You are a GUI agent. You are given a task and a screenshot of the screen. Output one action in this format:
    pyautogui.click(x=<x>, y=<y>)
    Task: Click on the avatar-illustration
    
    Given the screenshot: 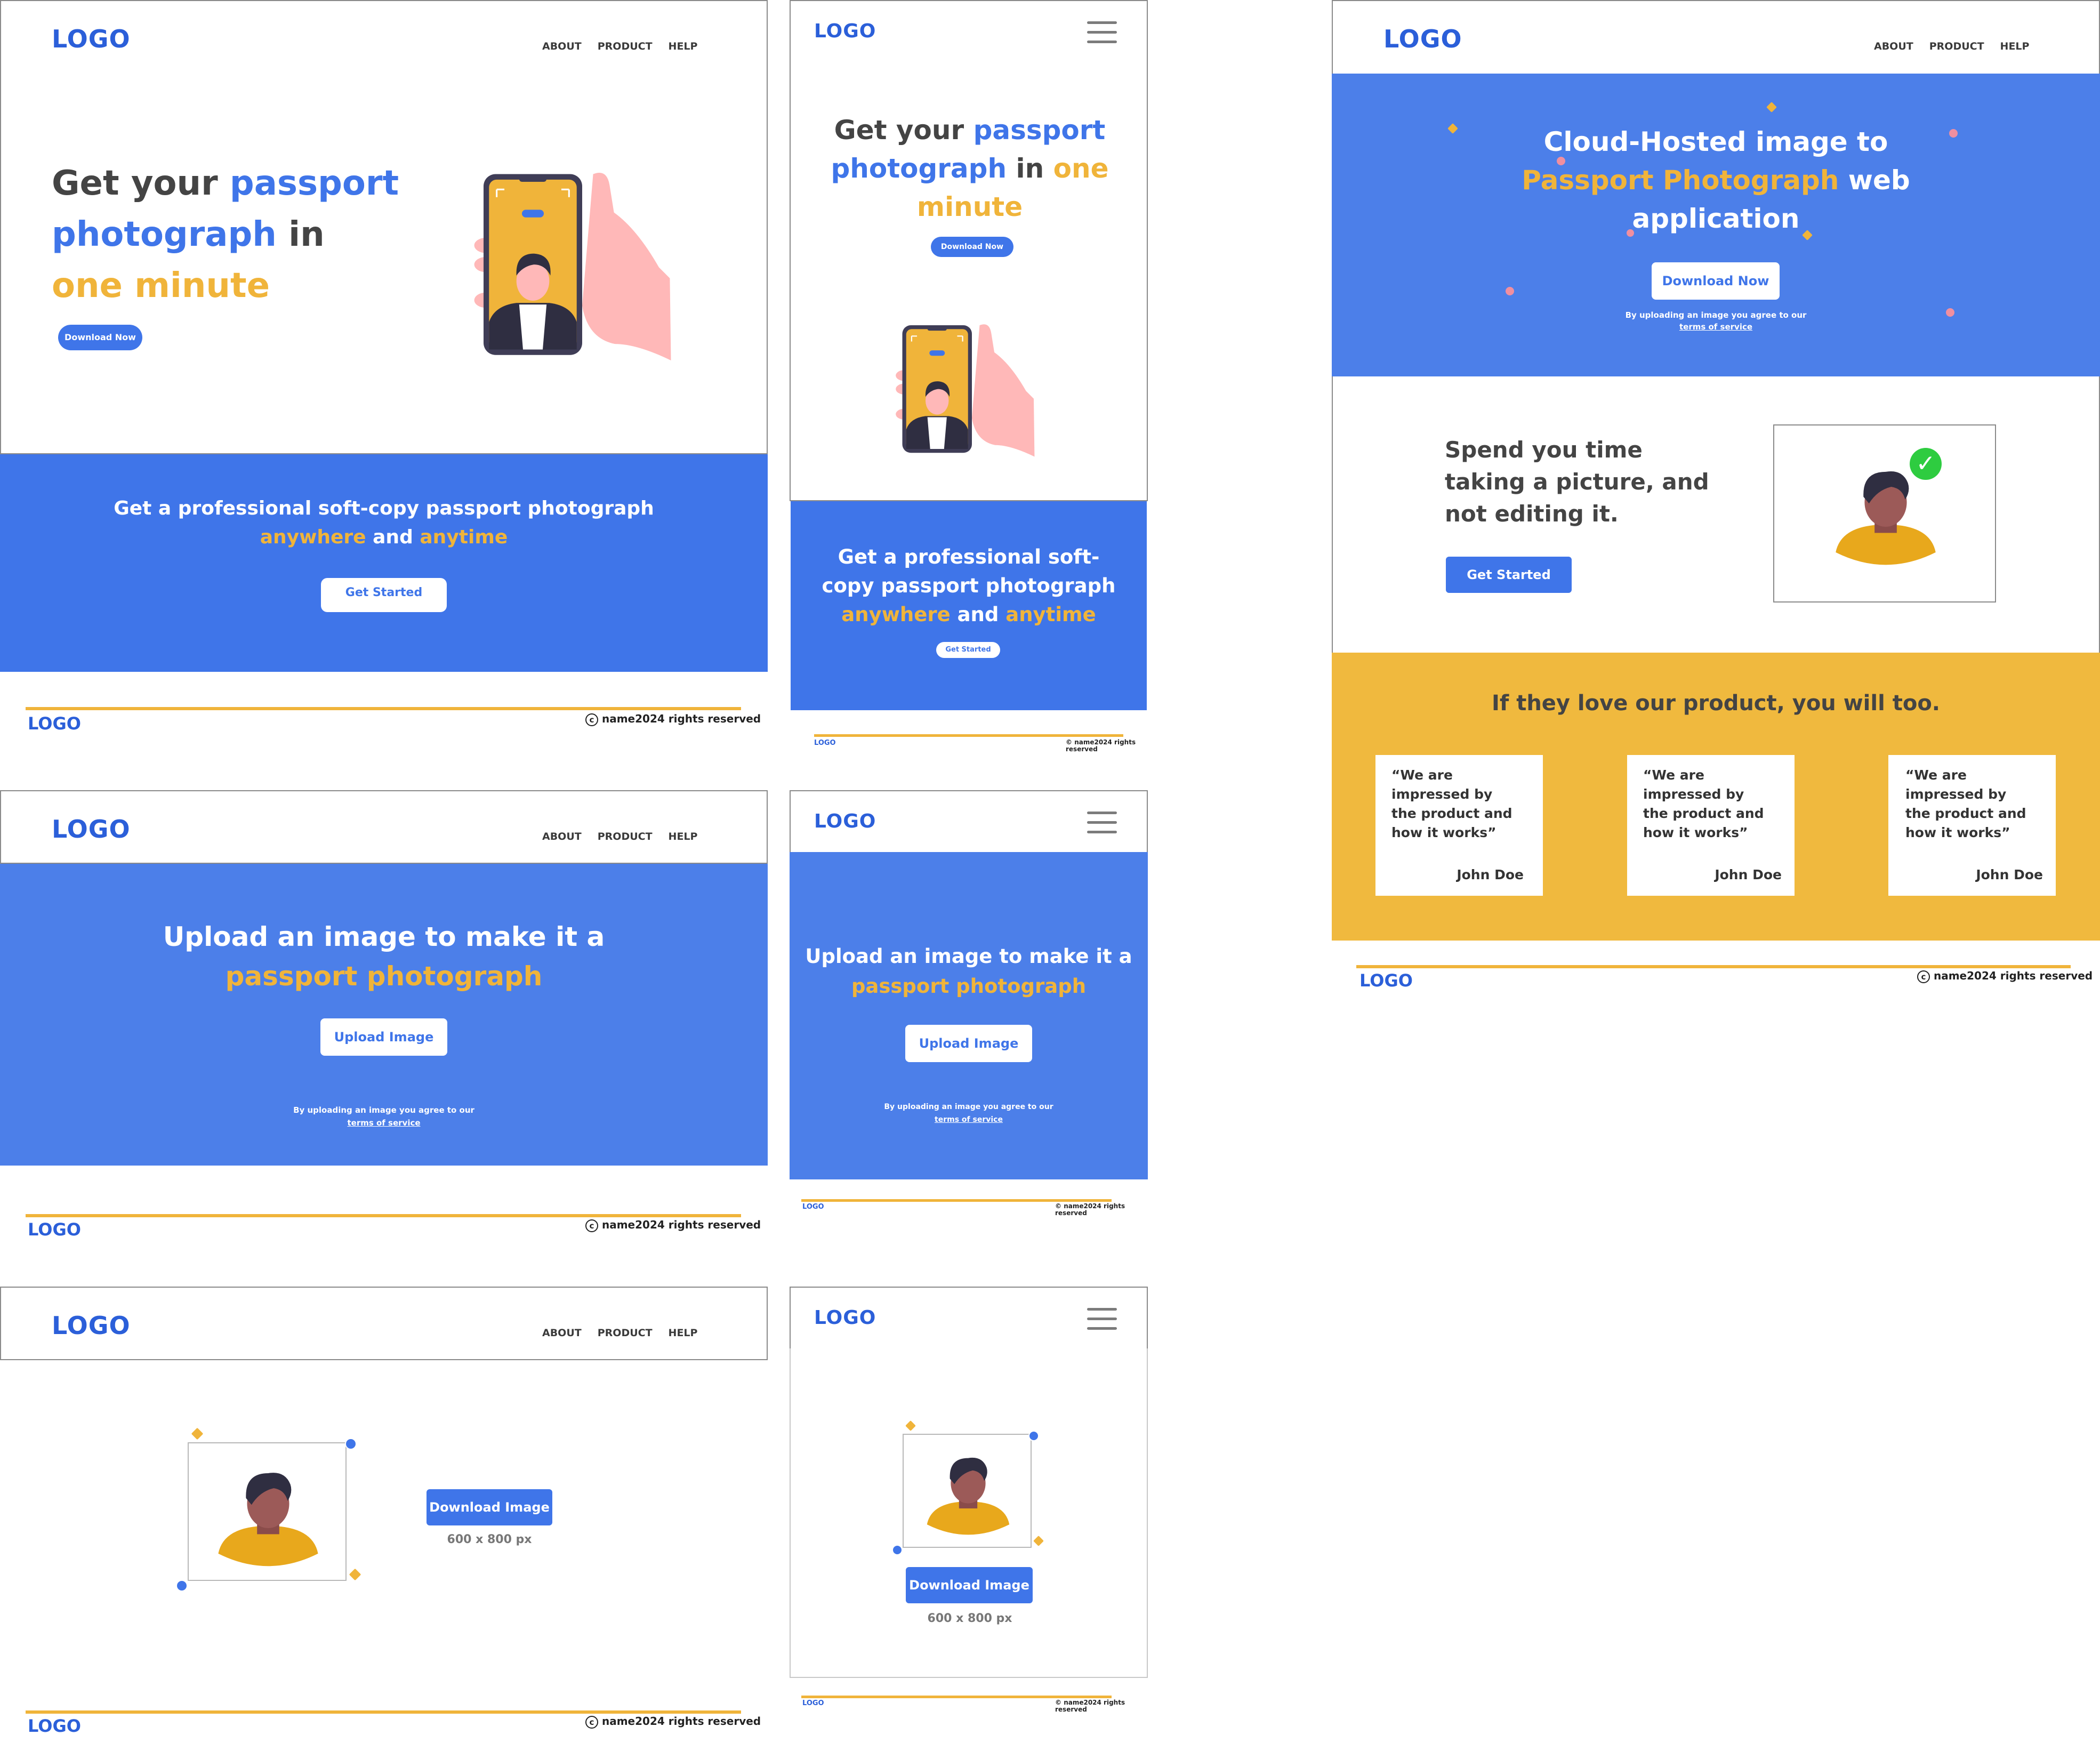 What is the action you would take?
    pyautogui.click(x=268, y=1515)
    